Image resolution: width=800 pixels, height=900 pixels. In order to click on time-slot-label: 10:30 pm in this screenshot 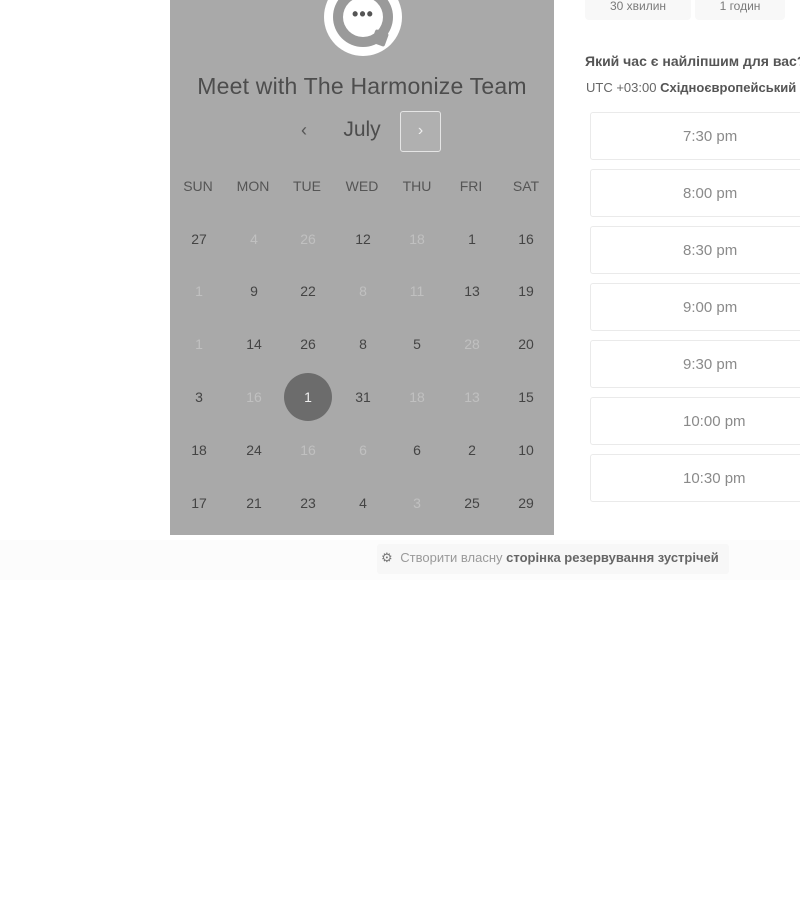, I will do `click(714, 478)`.